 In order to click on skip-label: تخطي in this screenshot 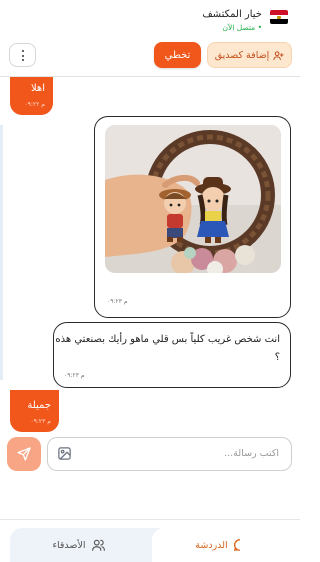, I will do `click(177, 55)`.